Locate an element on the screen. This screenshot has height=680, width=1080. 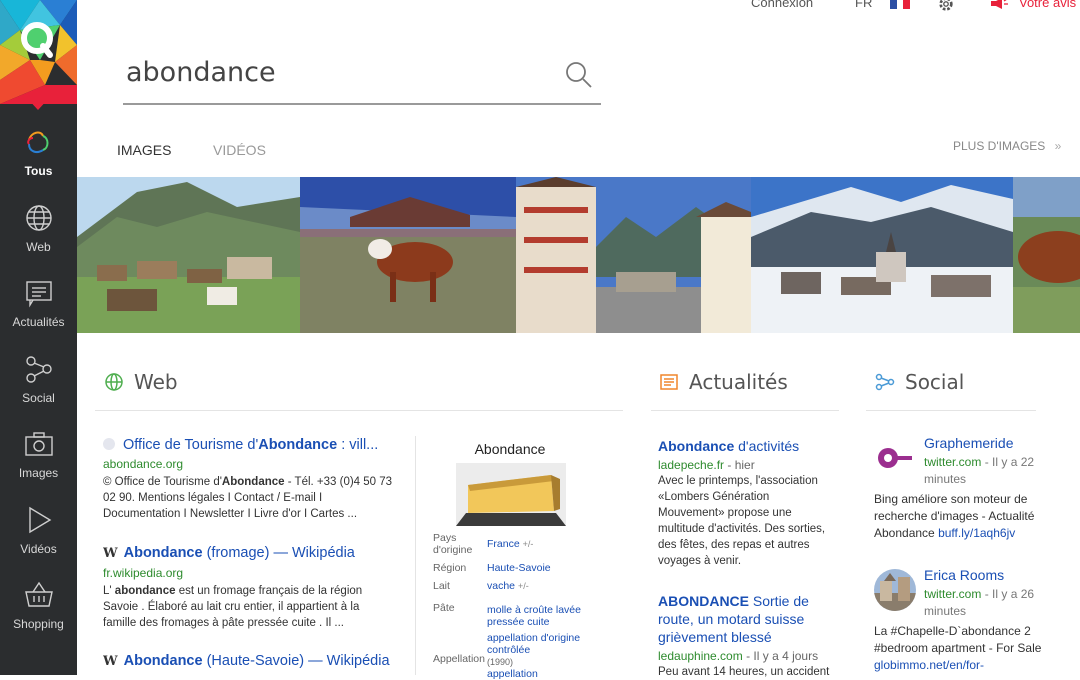
section-header-web: Web is located at coordinates (141, 382).